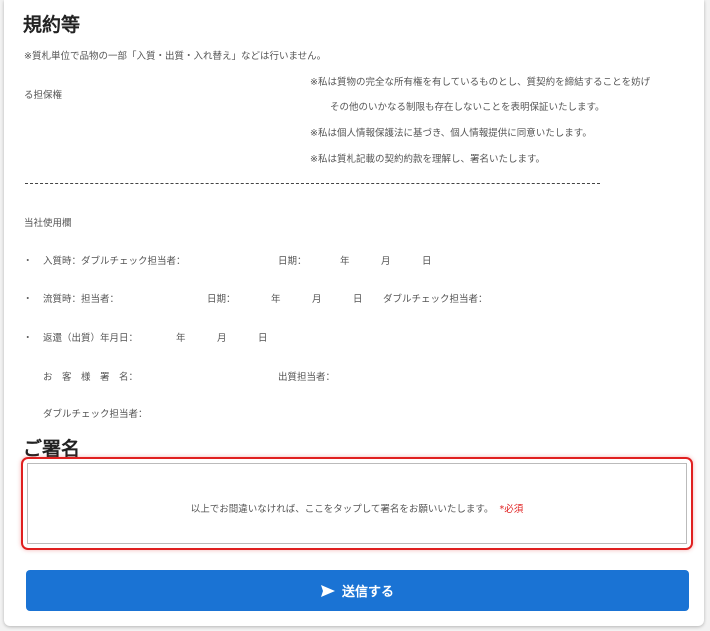  What do you see at coordinates (221, 299) in the screenshot?
I see `forfeit-date-label: 日期：` at bounding box center [221, 299].